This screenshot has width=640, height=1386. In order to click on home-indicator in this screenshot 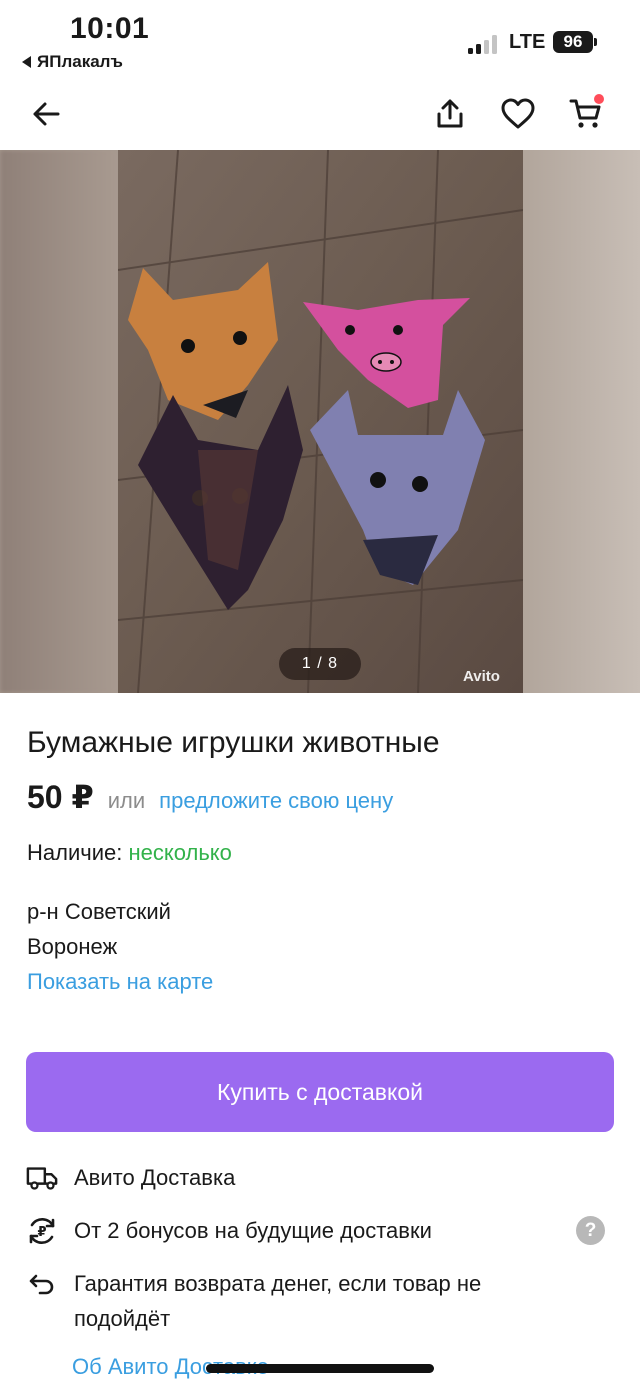, I will do `click(320, 1368)`.